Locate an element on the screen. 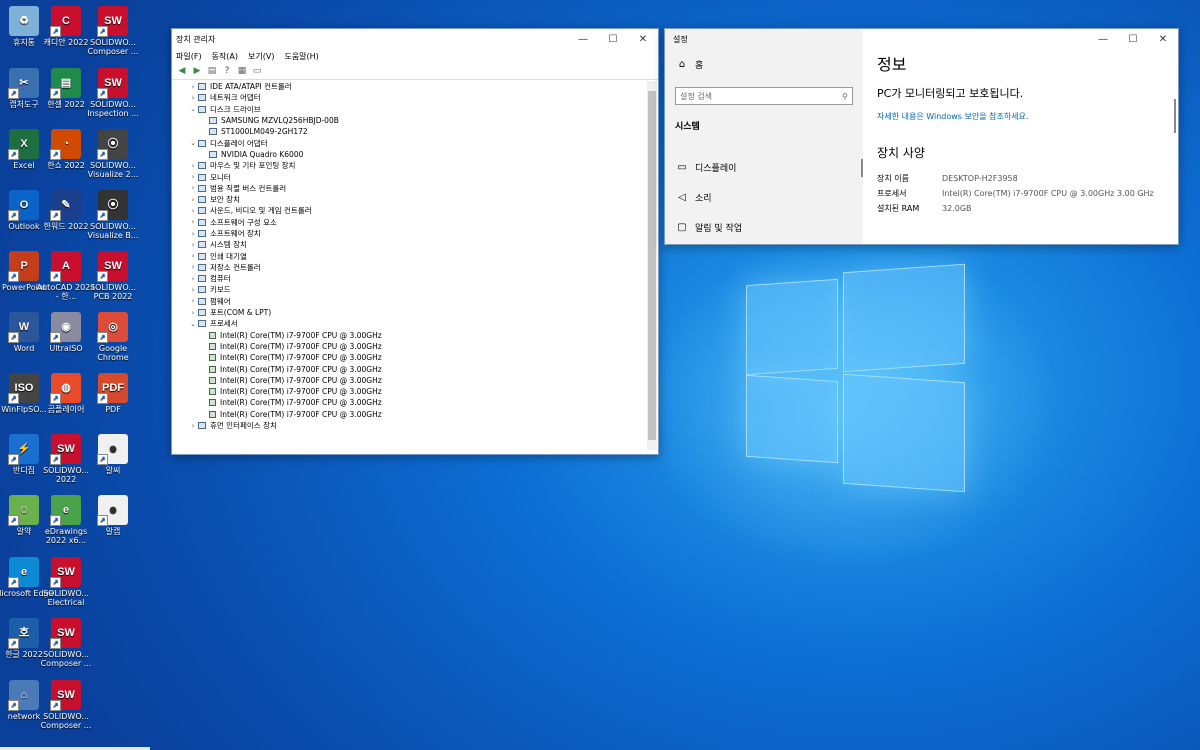 This screenshot has width=1200, height=750. device-category: › 소프트웨어 장치 is located at coordinates (411, 233).